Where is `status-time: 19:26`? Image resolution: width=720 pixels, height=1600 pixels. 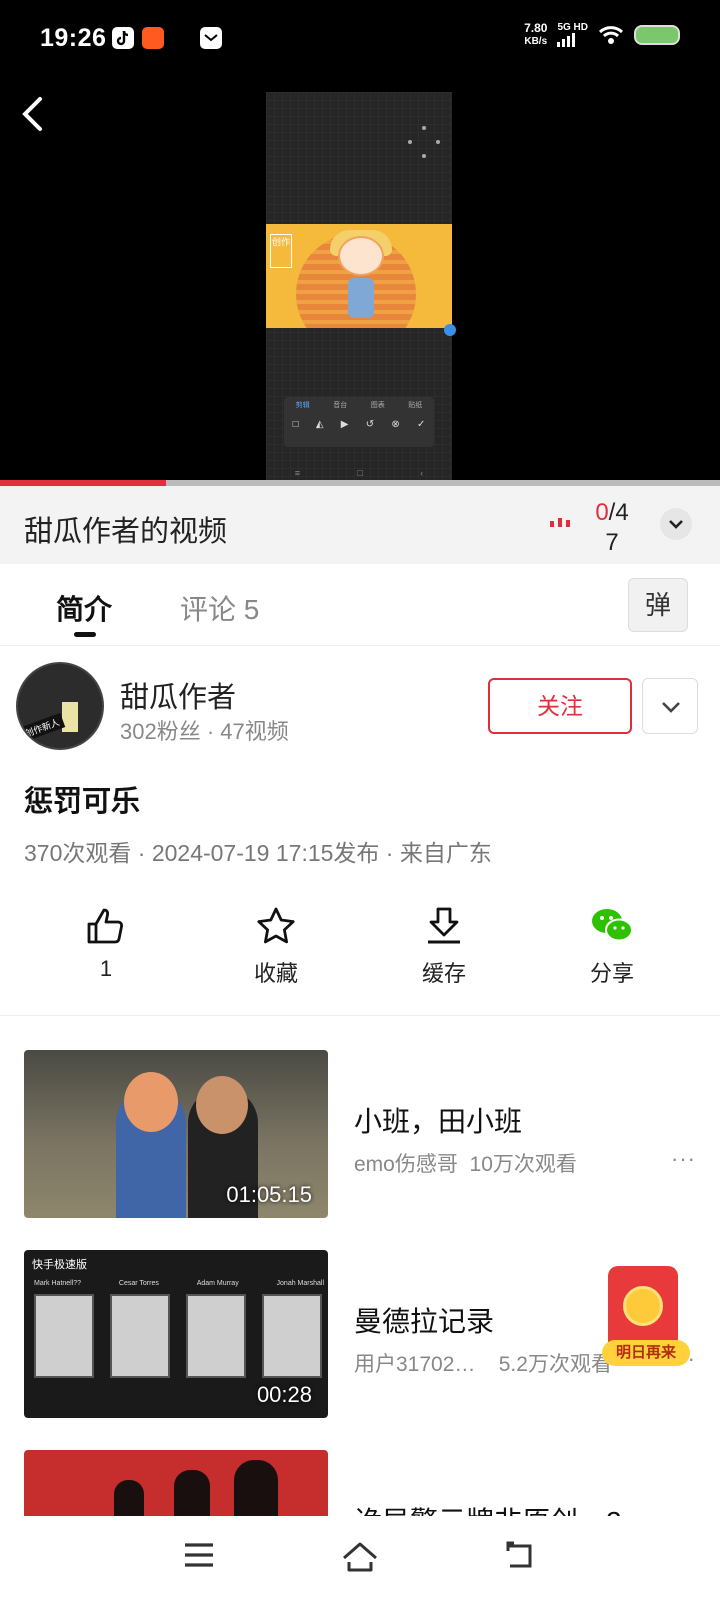 status-time: 19:26 is located at coordinates (73, 38).